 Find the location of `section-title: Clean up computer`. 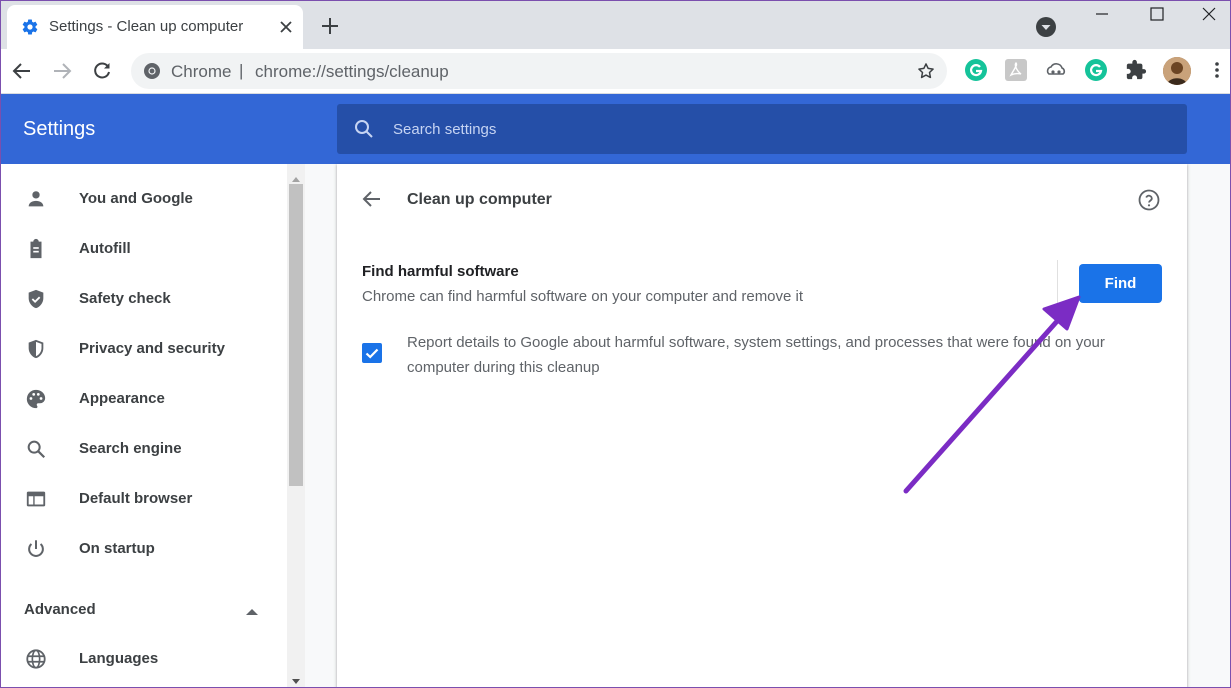

section-title: Clean up computer is located at coordinates (479, 199).